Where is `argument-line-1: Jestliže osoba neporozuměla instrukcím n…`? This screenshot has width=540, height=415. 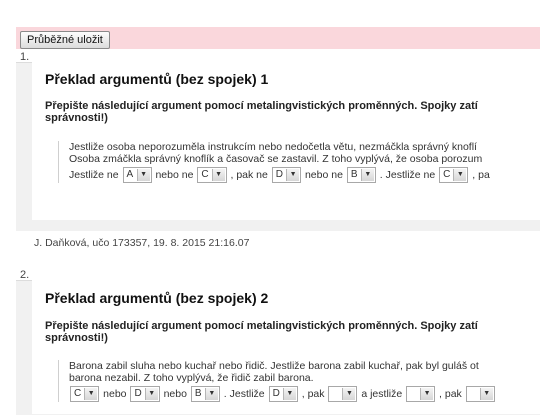
argument-line-1: Jestliže osoba neporozuměla instrukcím n… is located at coordinates (273, 147).